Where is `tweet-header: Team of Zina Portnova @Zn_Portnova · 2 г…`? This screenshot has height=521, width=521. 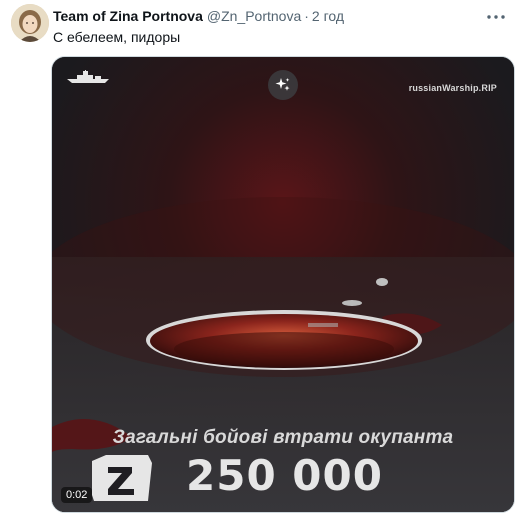 tweet-header: Team of Zina Portnova @Zn_Portnova · 2 г… is located at coordinates (267, 18).